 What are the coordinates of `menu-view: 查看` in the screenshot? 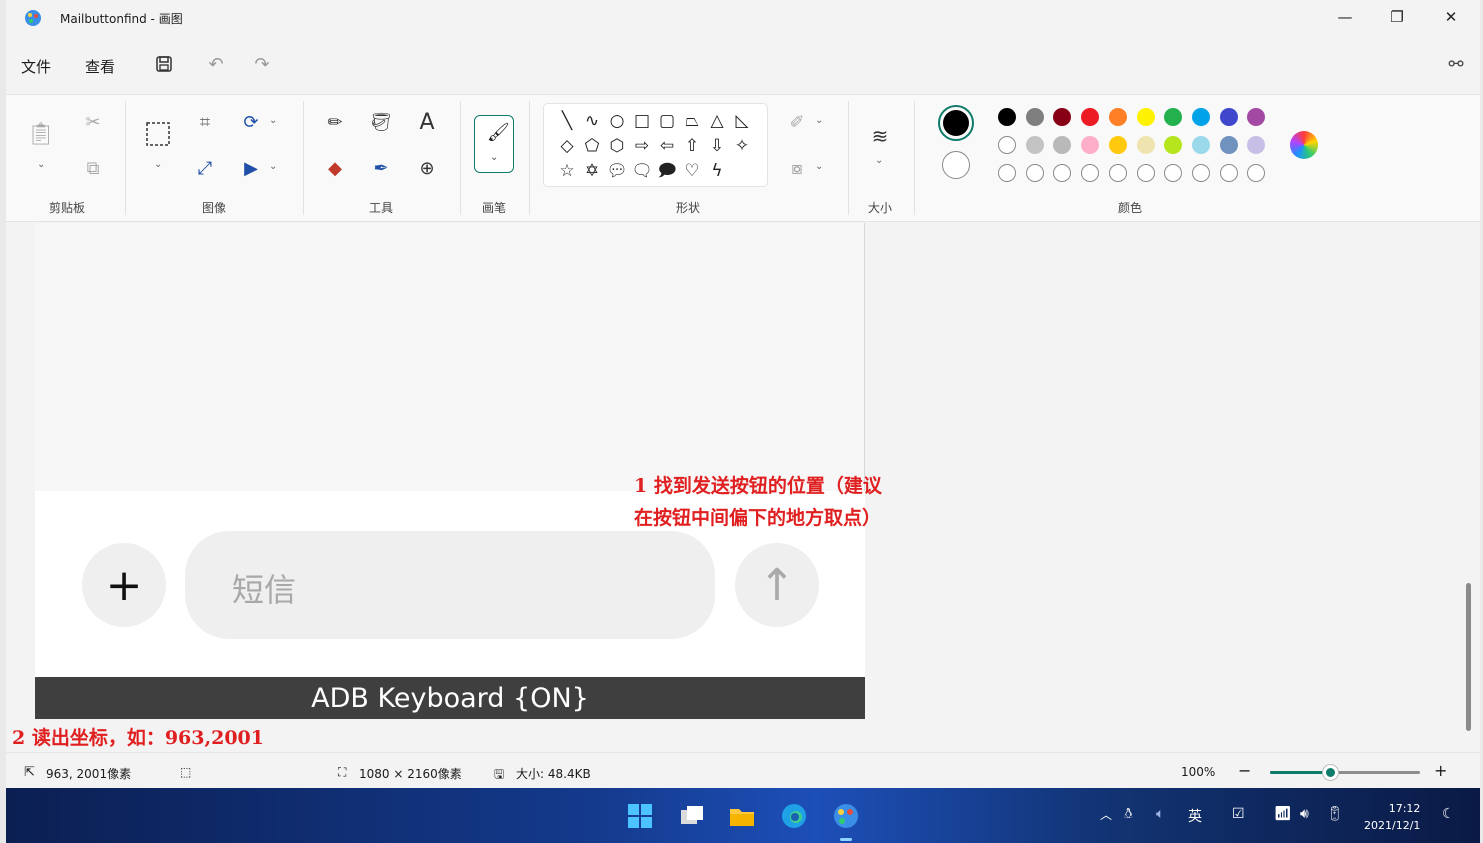 It's located at (100, 66).